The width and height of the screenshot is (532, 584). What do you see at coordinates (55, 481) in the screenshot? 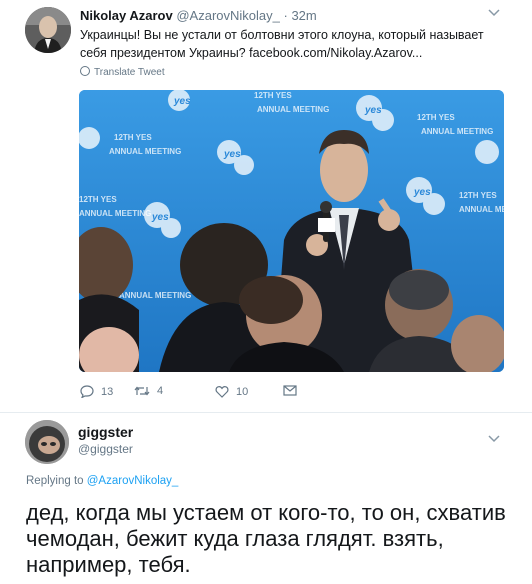
I see `replying-prefix: Replying to` at bounding box center [55, 481].